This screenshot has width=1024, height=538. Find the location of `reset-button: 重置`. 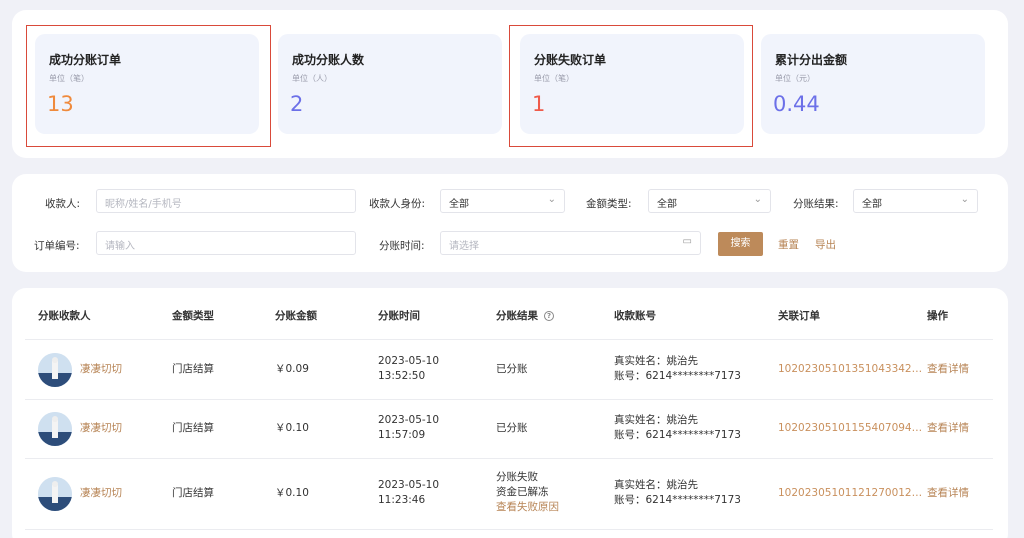

reset-button: 重置 is located at coordinates (788, 244).